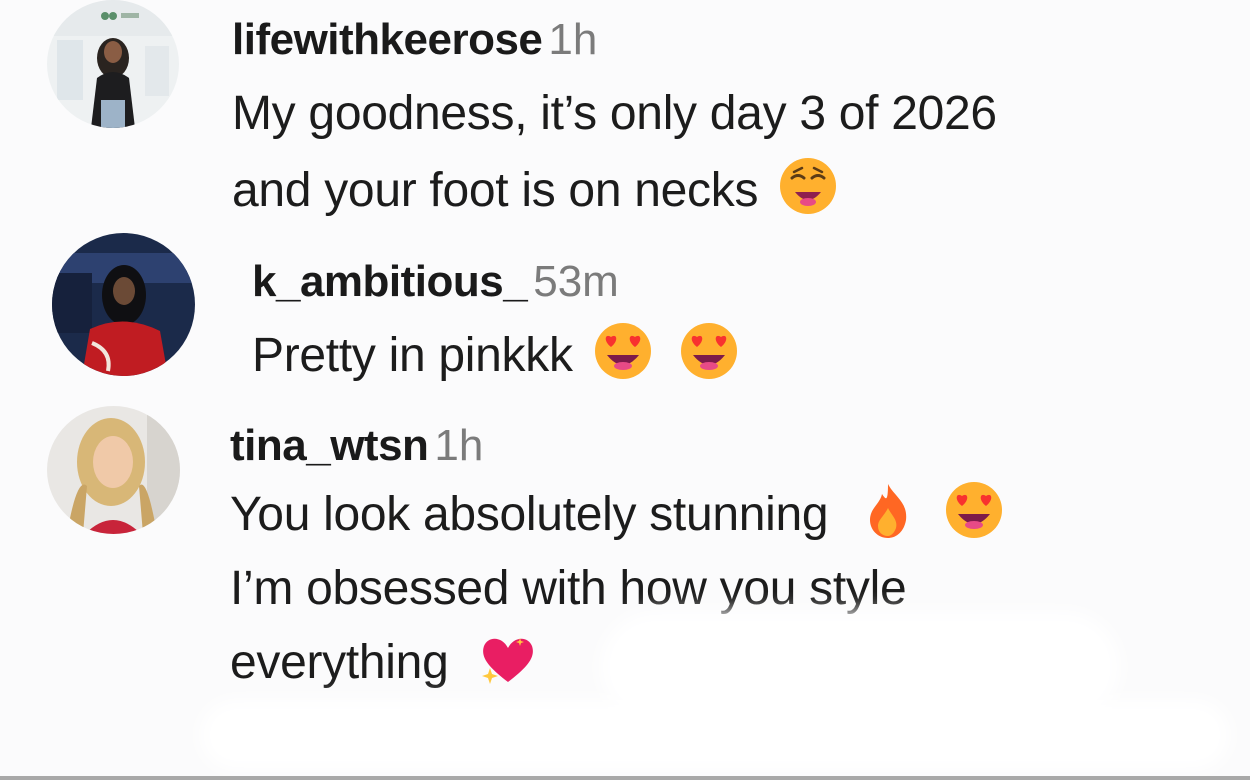 Image resolution: width=1250 pixels, height=780 pixels. I want to click on sparkling-heart-emoji-icon, so click(506, 658).